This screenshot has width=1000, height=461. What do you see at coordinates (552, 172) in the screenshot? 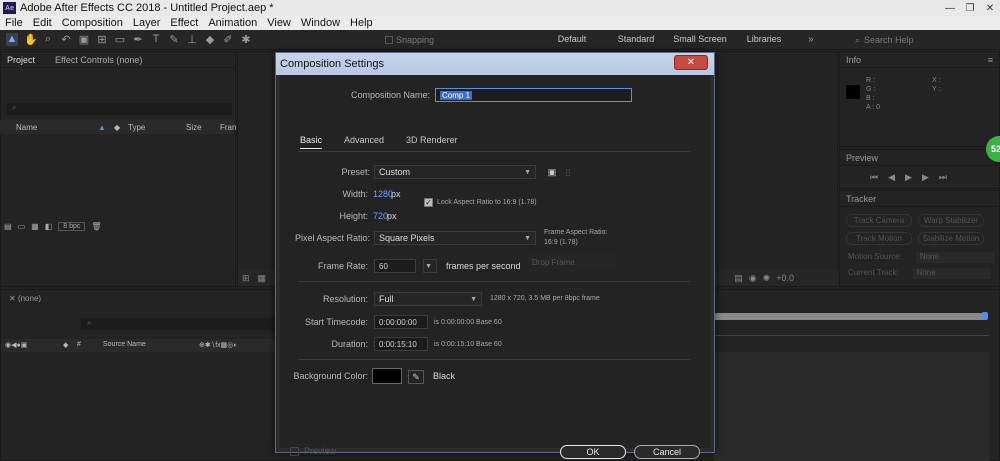
I see `save-preset-icon: ▣` at bounding box center [552, 172].